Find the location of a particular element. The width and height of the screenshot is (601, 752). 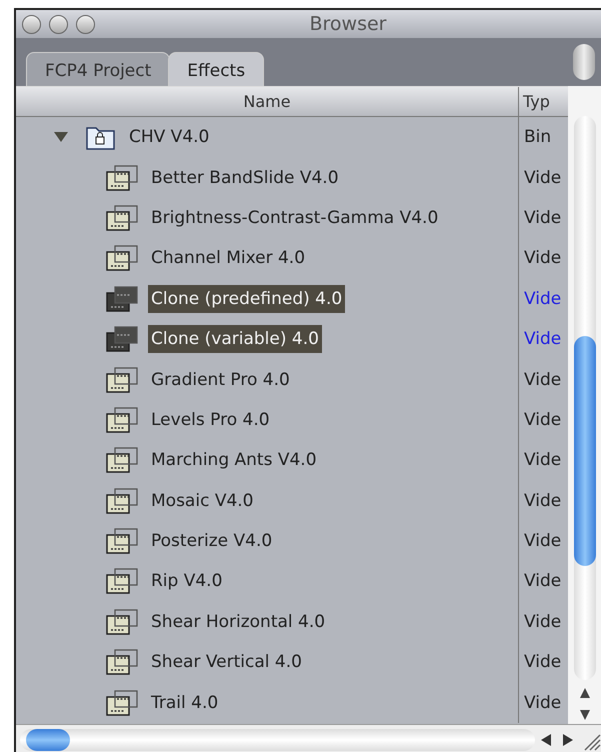

item-name: Rip V4.0 is located at coordinates (187, 581).